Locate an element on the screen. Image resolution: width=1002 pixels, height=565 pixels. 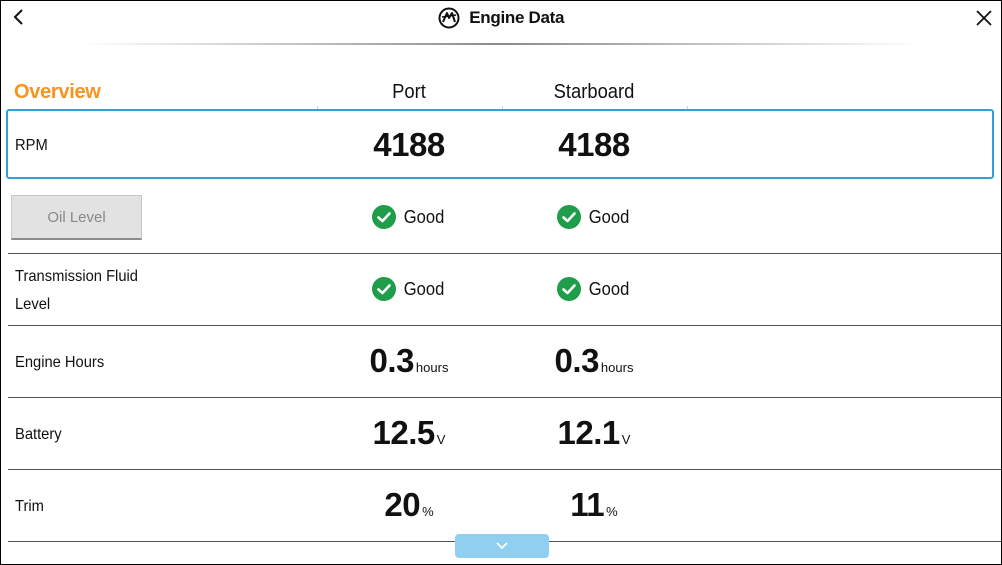
overview-tab: Overview is located at coordinates (57, 92).